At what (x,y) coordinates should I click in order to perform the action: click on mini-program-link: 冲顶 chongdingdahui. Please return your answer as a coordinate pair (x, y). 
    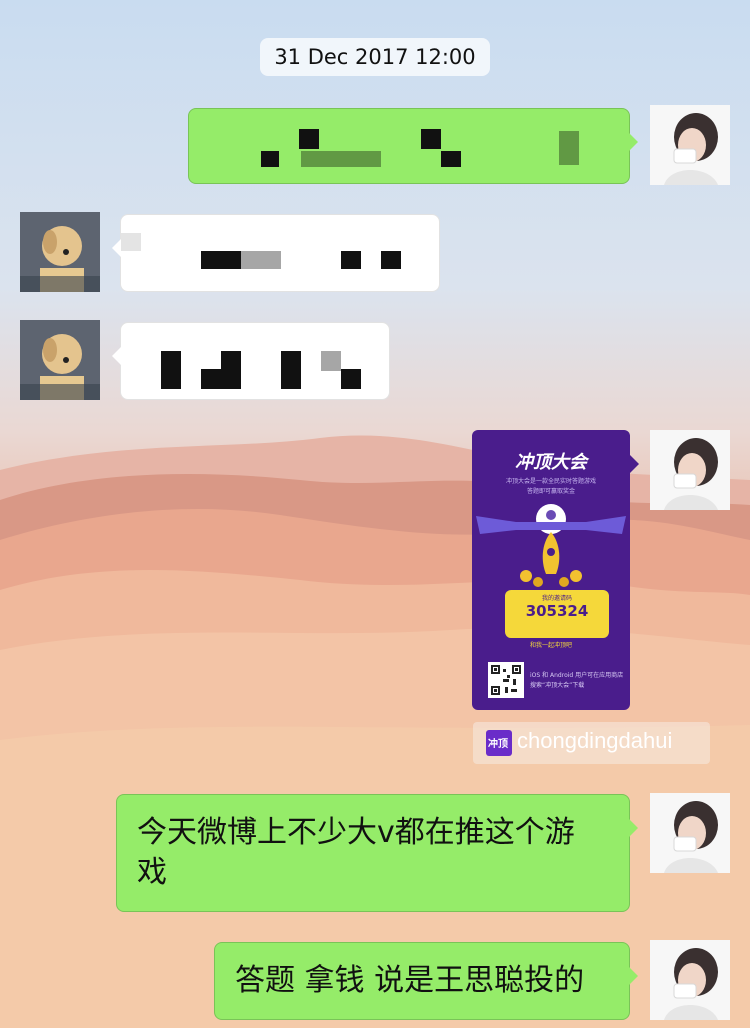
    Looking at the image, I should click on (591, 743).